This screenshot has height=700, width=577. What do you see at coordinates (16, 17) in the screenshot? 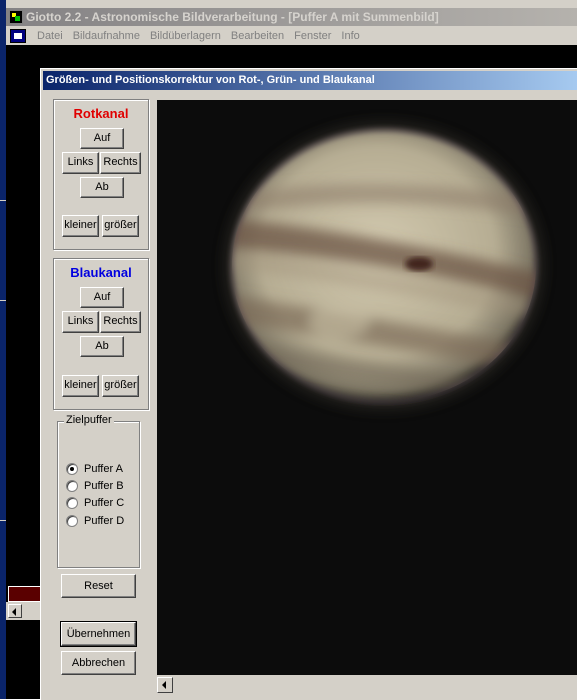
I see `giotto-app-icon` at bounding box center [16, 17].